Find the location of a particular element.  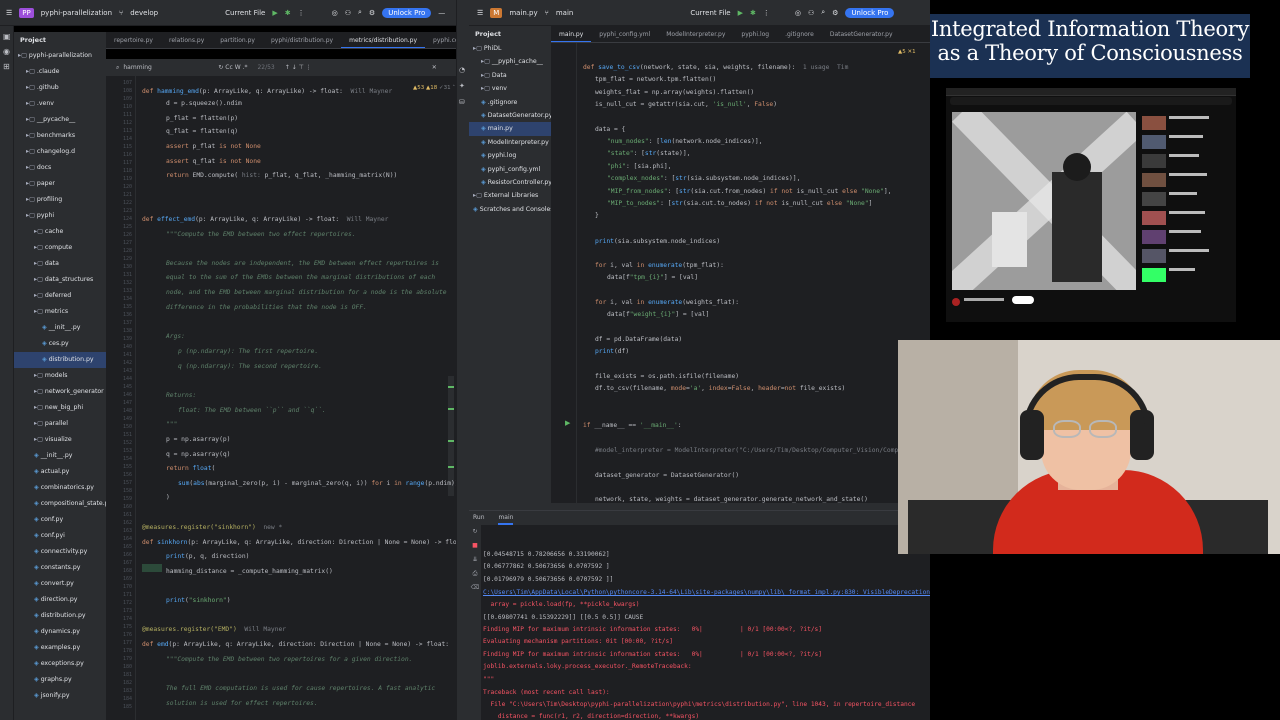

find-options: ↻ Cc W .* is located at coordinates (232, 67).